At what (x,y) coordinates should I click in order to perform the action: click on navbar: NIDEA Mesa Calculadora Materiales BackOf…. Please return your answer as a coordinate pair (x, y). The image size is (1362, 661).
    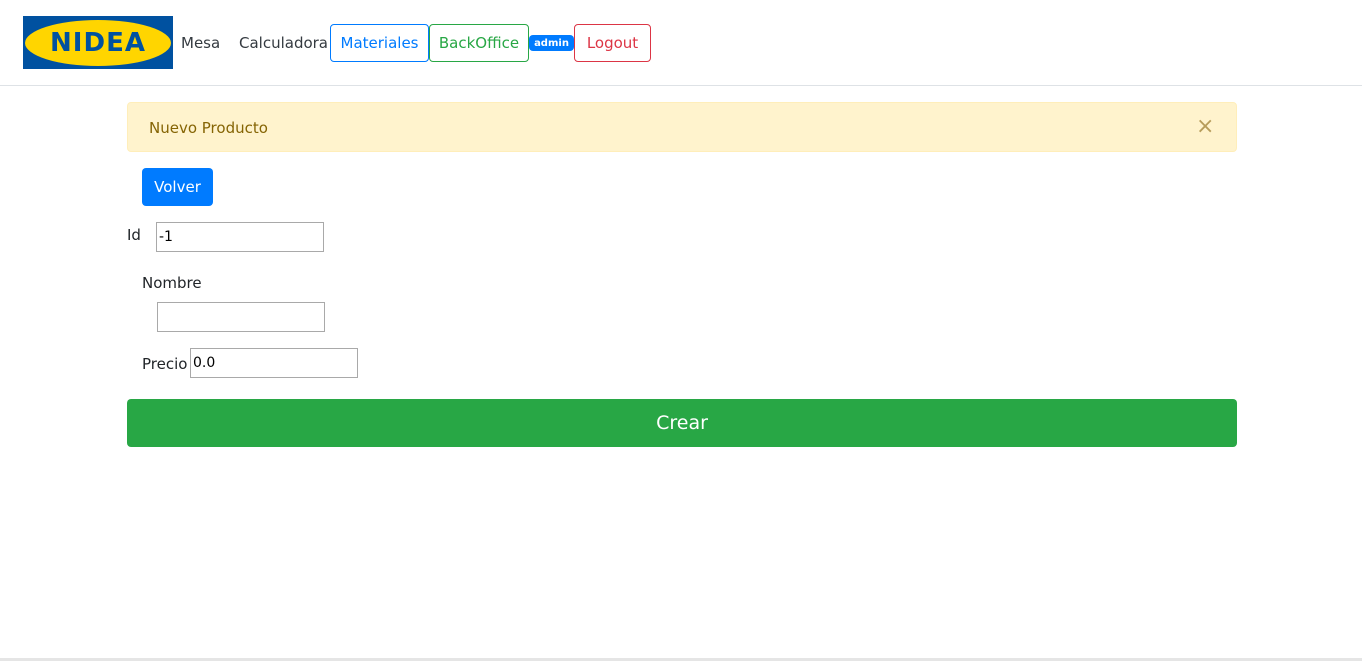
    Looking at the image, I should click on (681, 43).